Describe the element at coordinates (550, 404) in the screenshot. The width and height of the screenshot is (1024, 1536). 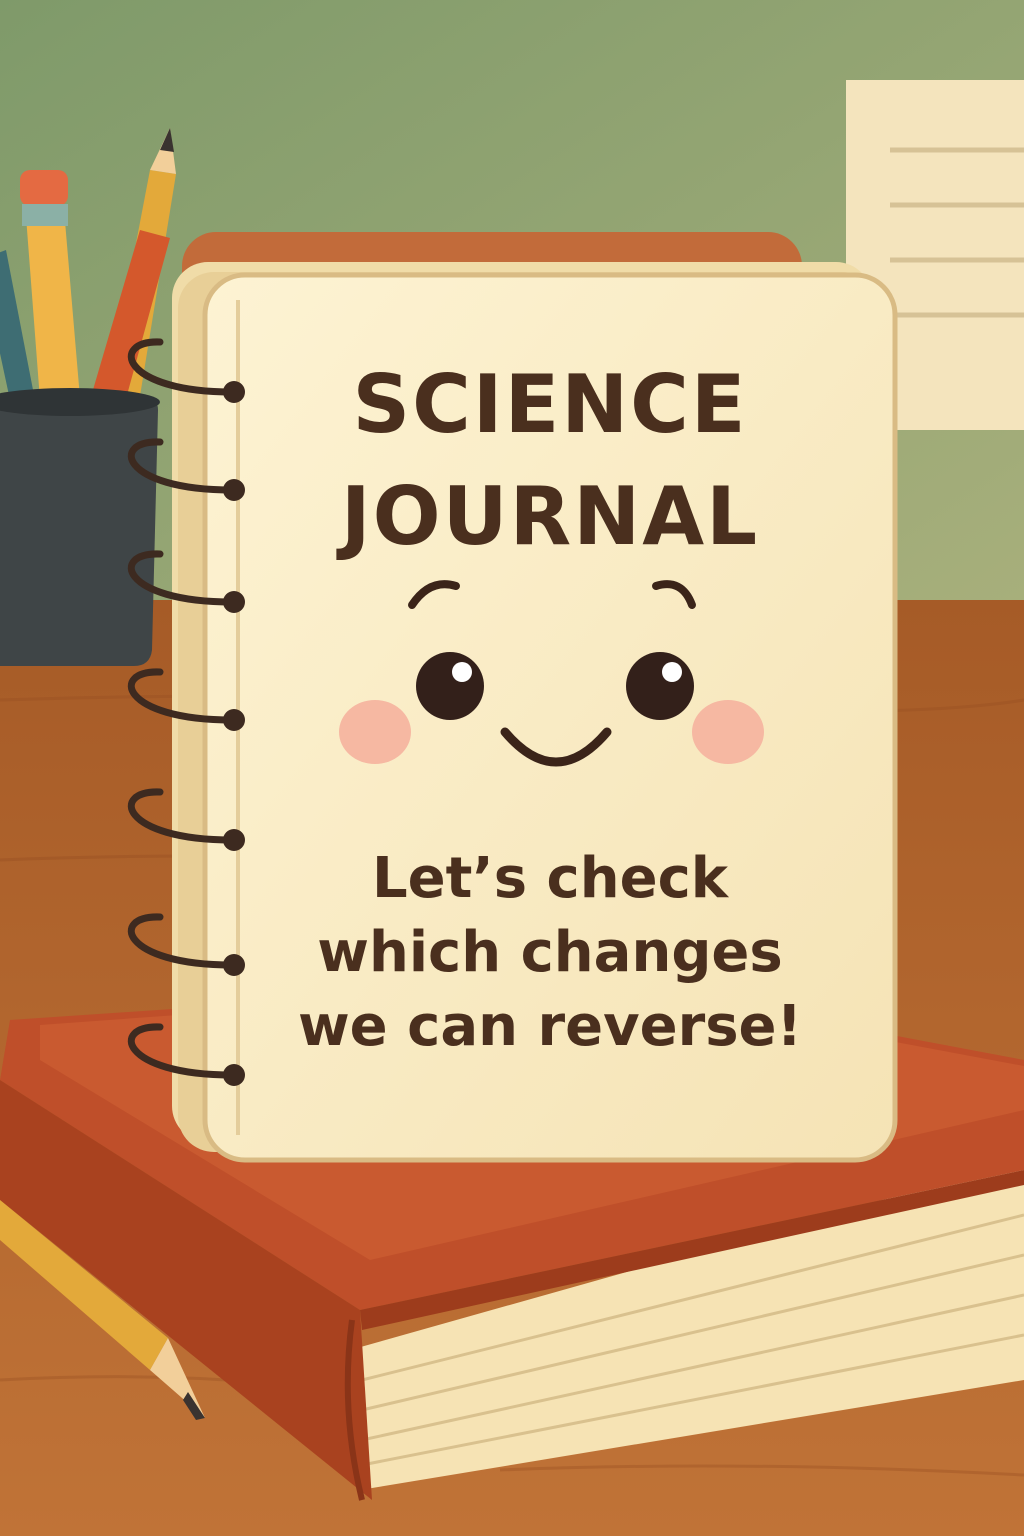
I see `journal-title-line-1: SCIENCE` at that location.